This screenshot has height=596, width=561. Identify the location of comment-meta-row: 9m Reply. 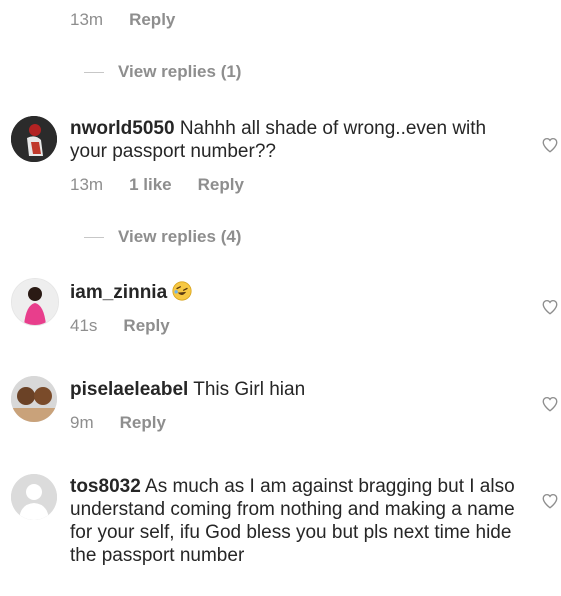
(118, 423).